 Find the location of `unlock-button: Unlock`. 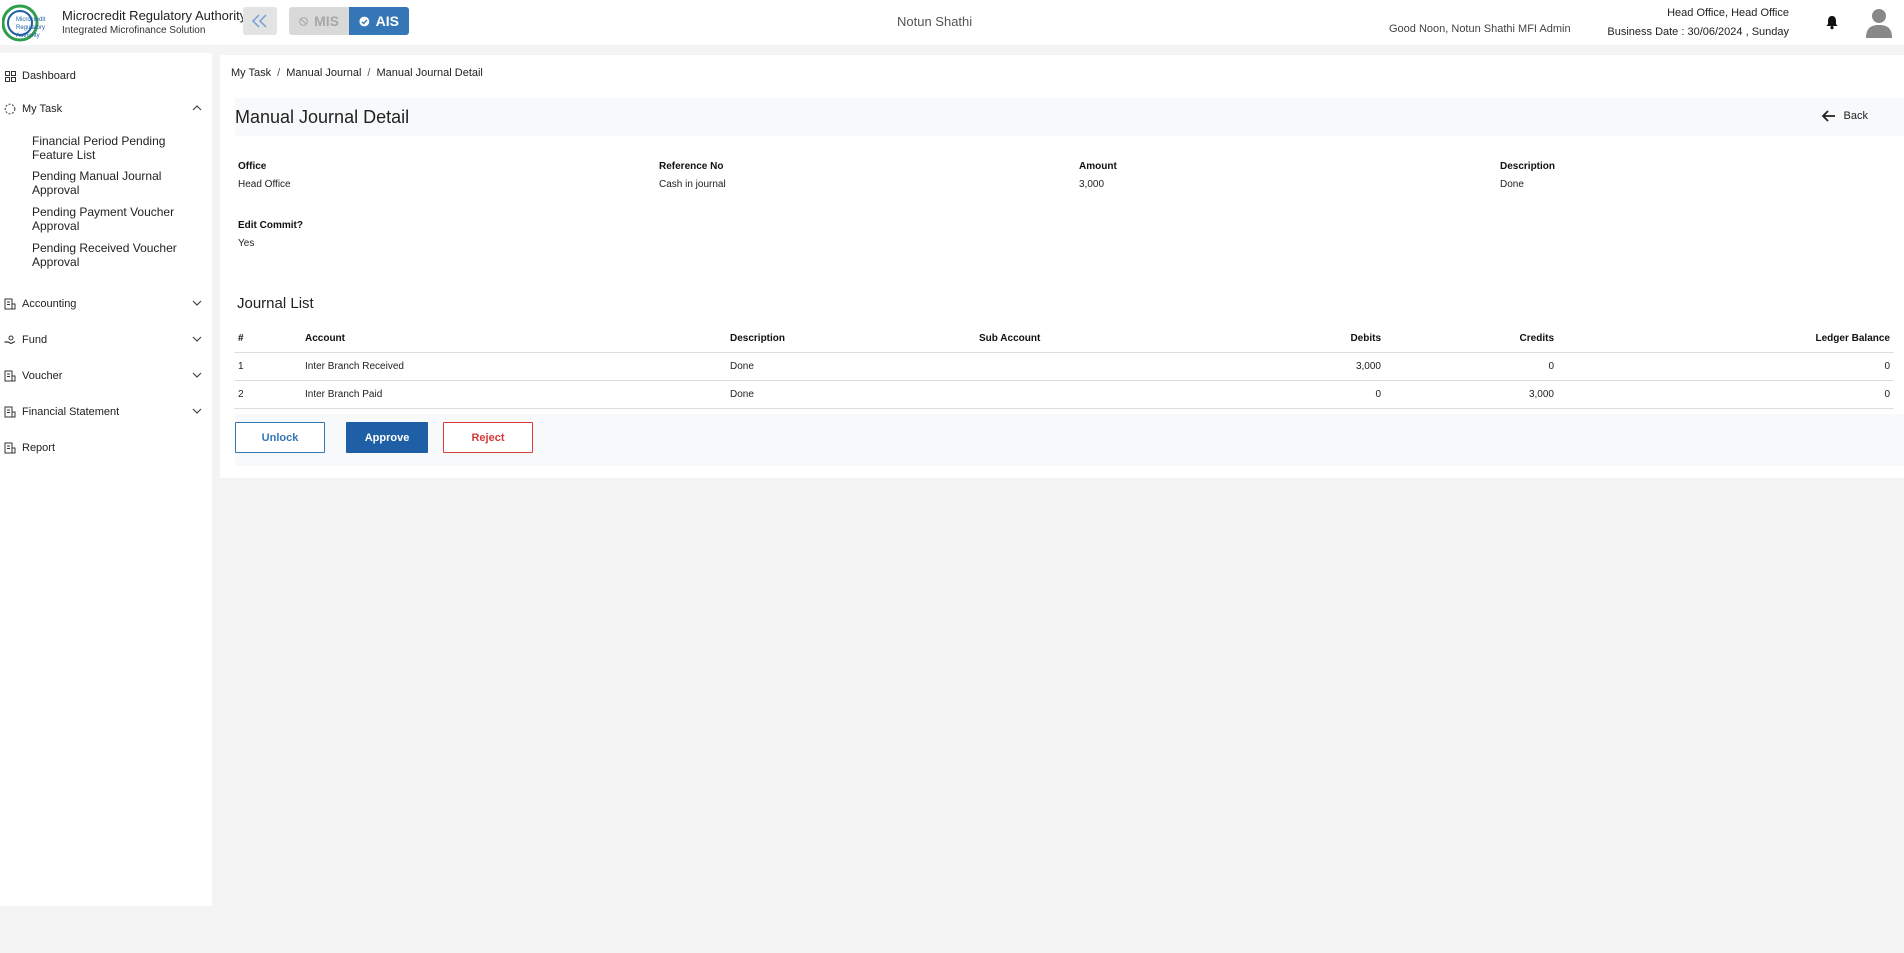

unlock-button: Unlock is located at coordinates (280, 437).